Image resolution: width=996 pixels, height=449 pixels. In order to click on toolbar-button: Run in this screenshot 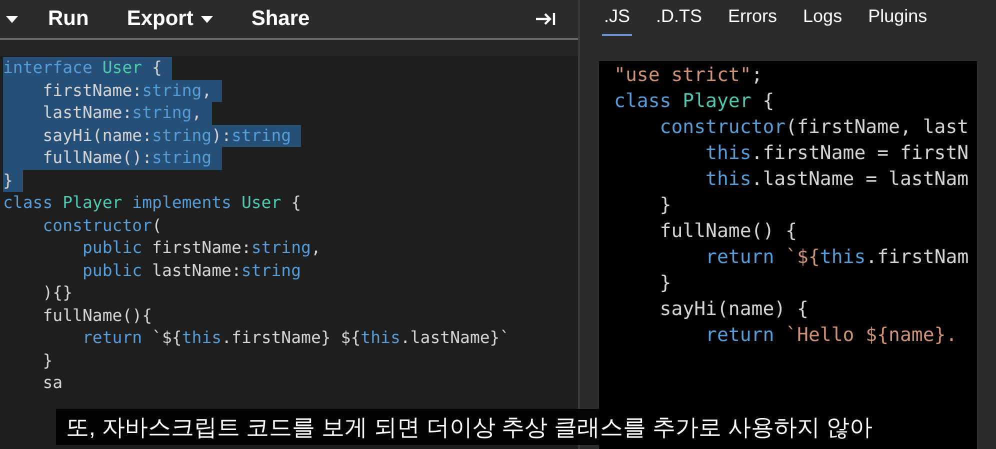, I will do `click(68, 19)`.